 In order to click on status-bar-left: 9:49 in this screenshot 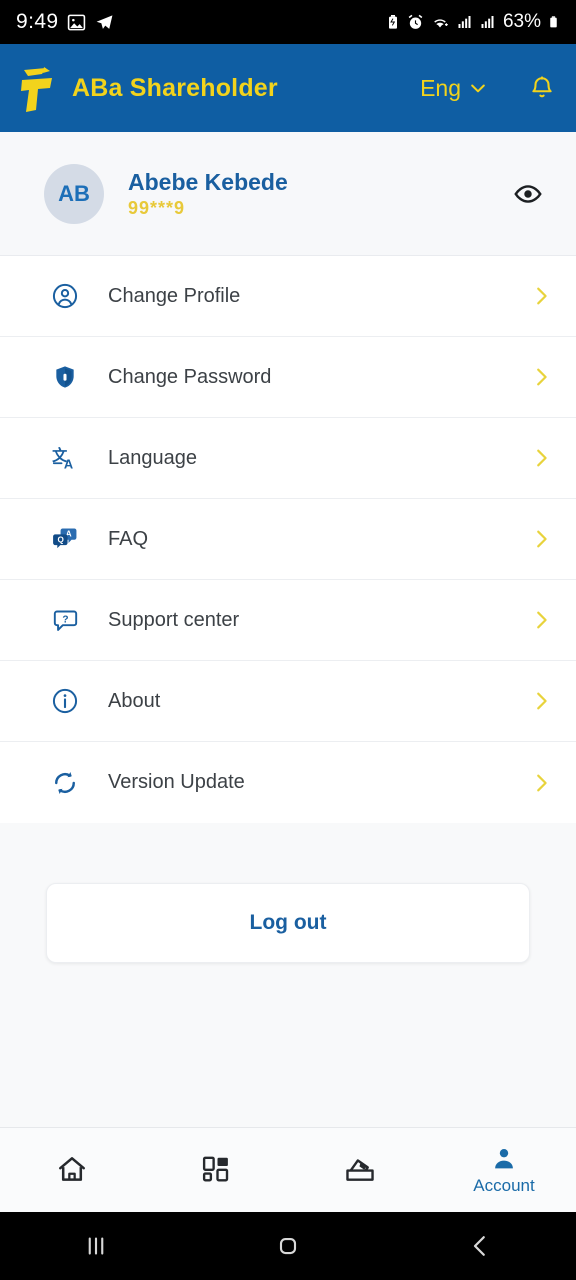, I will do `click(65, 22)`.